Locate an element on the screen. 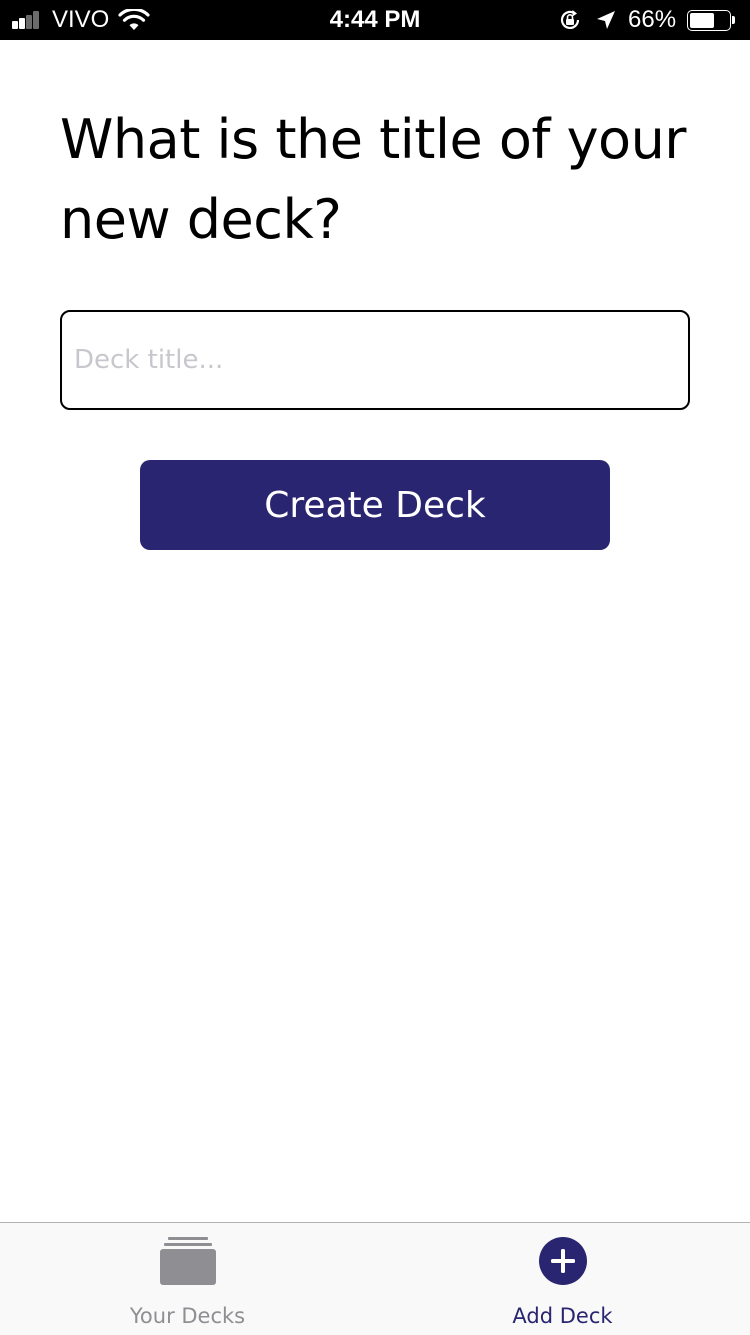  tab-label-your-decks: Your Decks is located at coordinates (187, 1316).